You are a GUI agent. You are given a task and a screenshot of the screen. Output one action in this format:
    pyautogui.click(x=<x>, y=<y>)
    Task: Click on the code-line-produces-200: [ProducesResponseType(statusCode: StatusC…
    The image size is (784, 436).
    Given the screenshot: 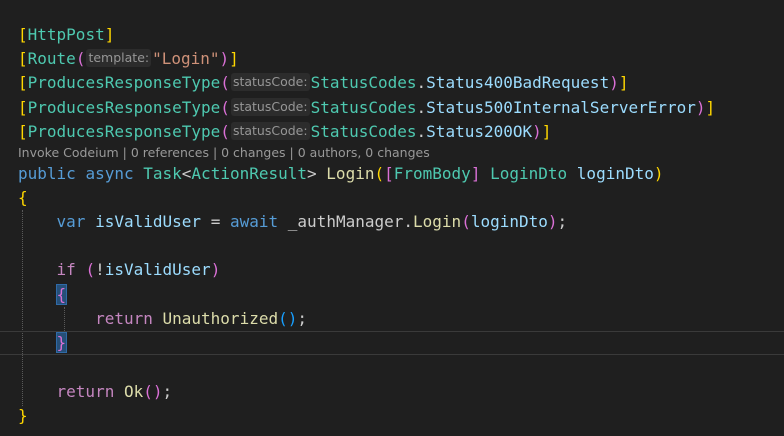 What is the action you would take?
    pyautogui.click(x=284, y=132)
    